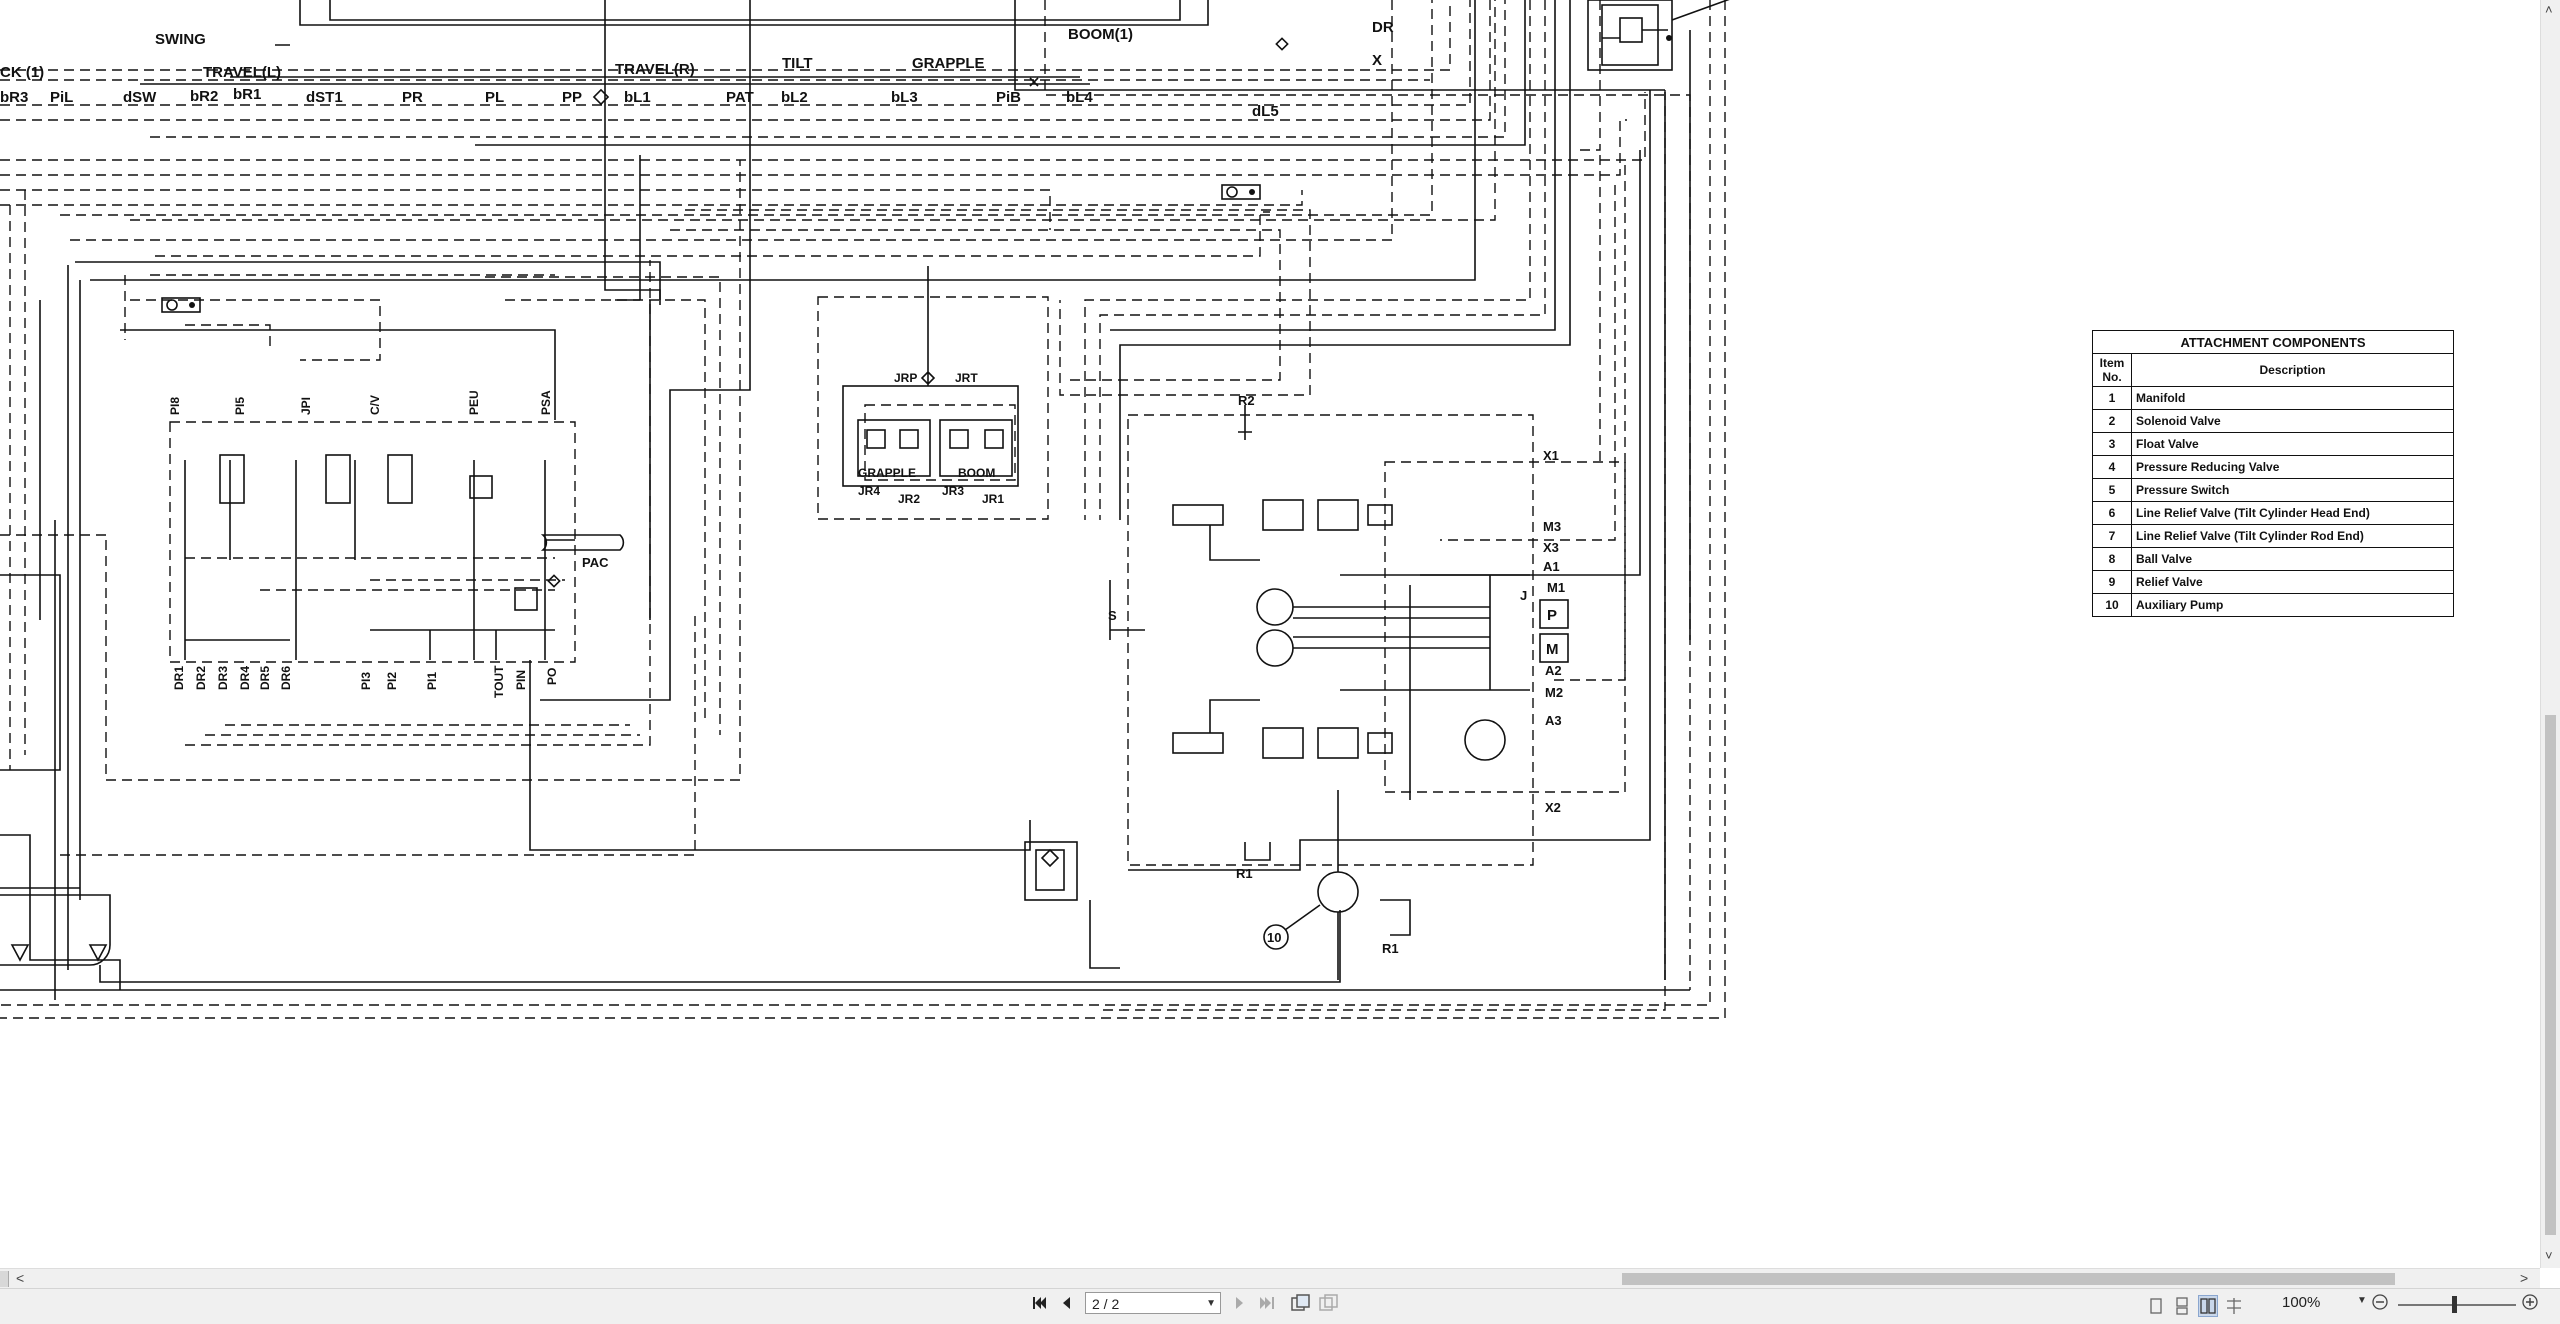  I want to click on svg-text: PP, so click(572, 97).